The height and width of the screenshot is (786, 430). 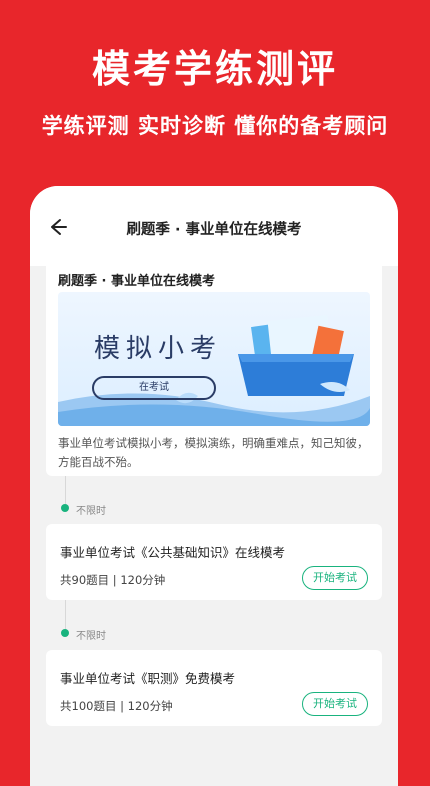 What do you see at coordinates (215, 126) in the screenshot?
I see `hero-subtitle: 学练评测 实时诊断 懂你的备考顾问` at bounding box center [215, 126].